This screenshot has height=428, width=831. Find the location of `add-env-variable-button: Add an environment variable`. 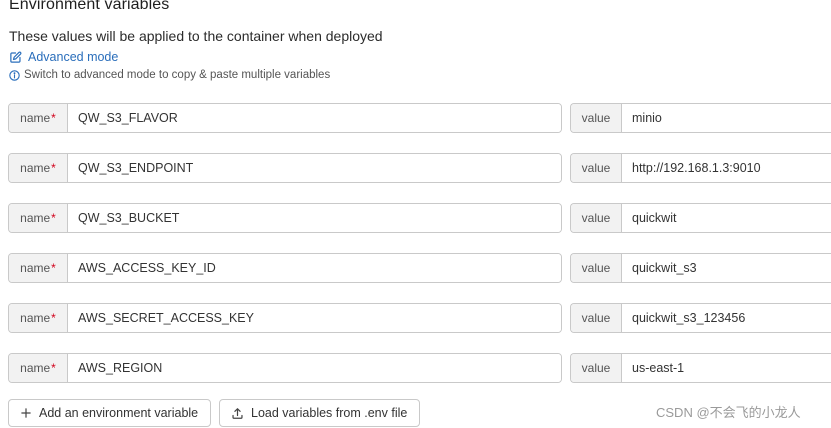

add-env-variable-button: Add an environment variable is located at coordinates (109, 413).